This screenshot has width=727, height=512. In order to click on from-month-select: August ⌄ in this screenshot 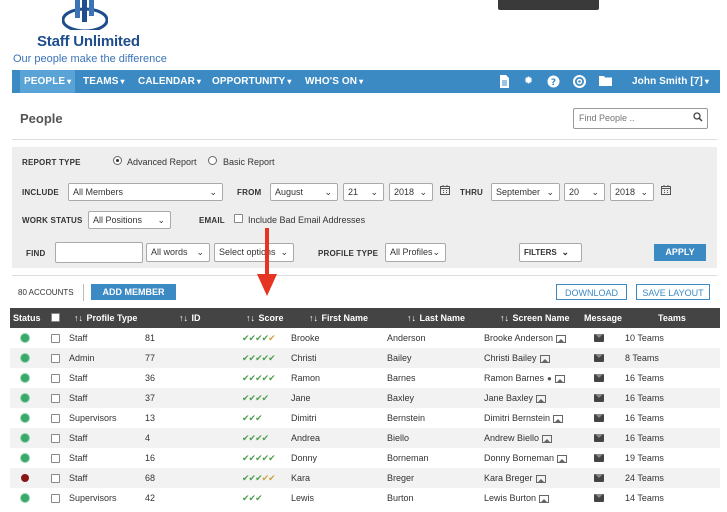, I will do `click(304, 192)`.